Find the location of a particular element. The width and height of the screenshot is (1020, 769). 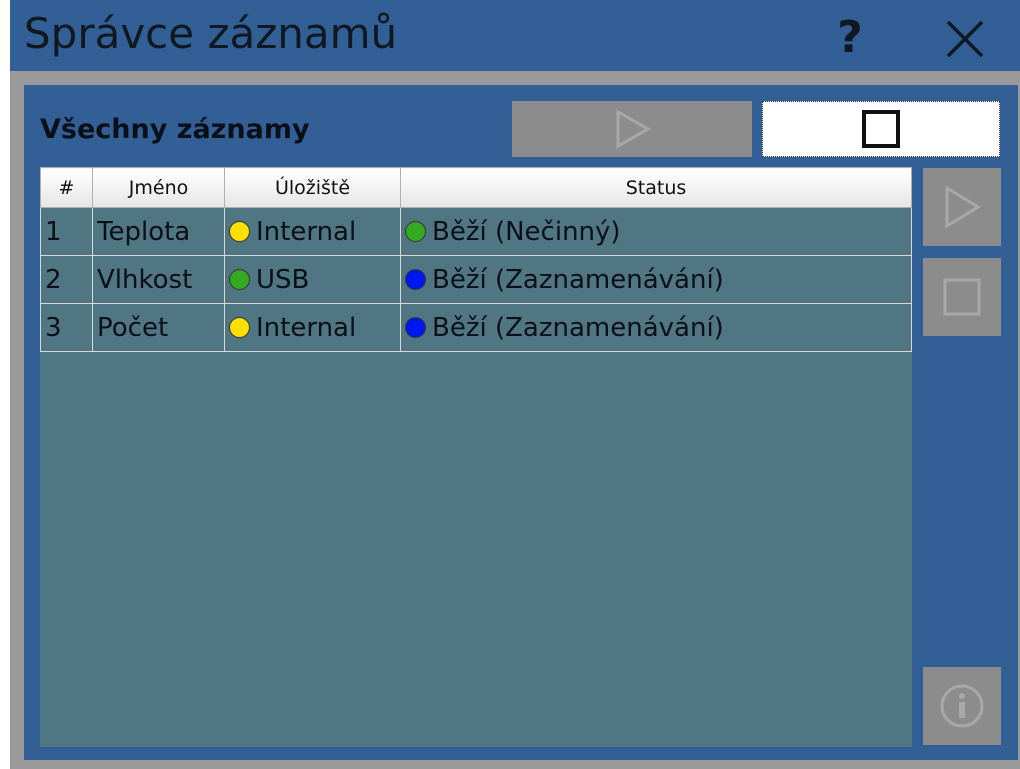

info-button is located at coordinates (962, 706).